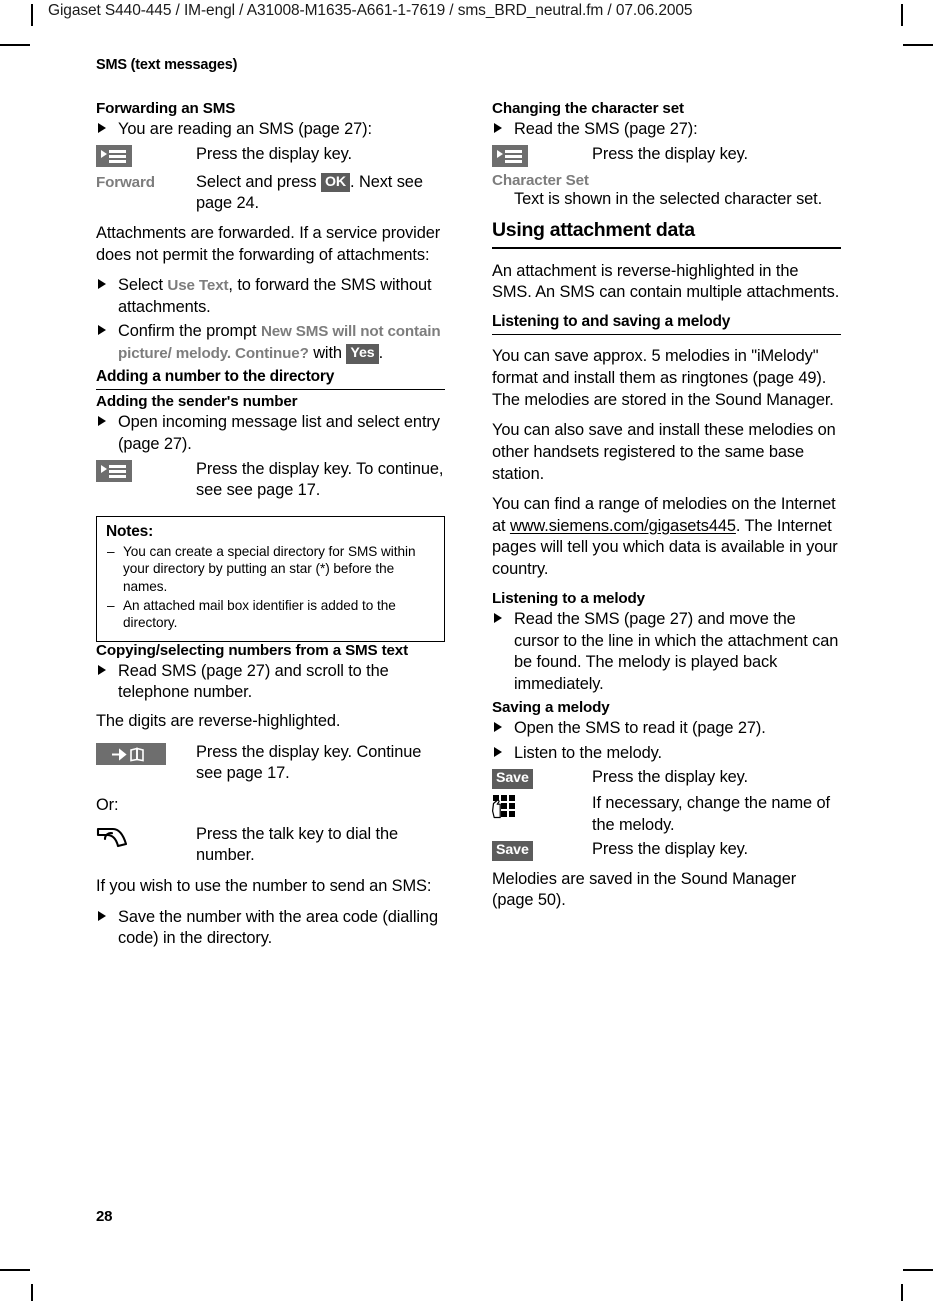 The image size is (933, 1301). I want to click on list-item: You are reading an SMS (page 27):, so click(270, 130).